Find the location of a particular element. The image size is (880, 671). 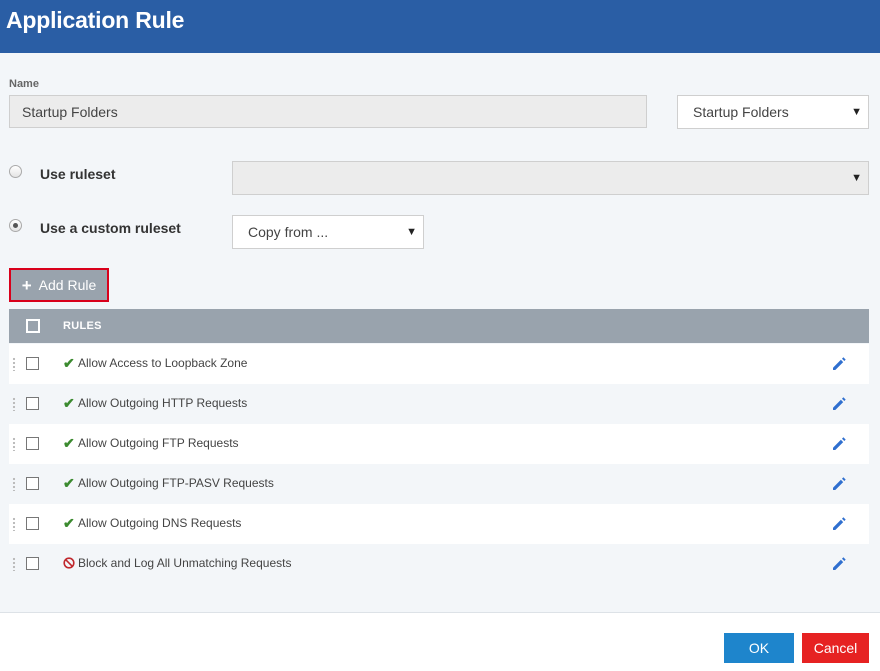

name-preset-value: Startup Folders is located at coordinates (741, 112).